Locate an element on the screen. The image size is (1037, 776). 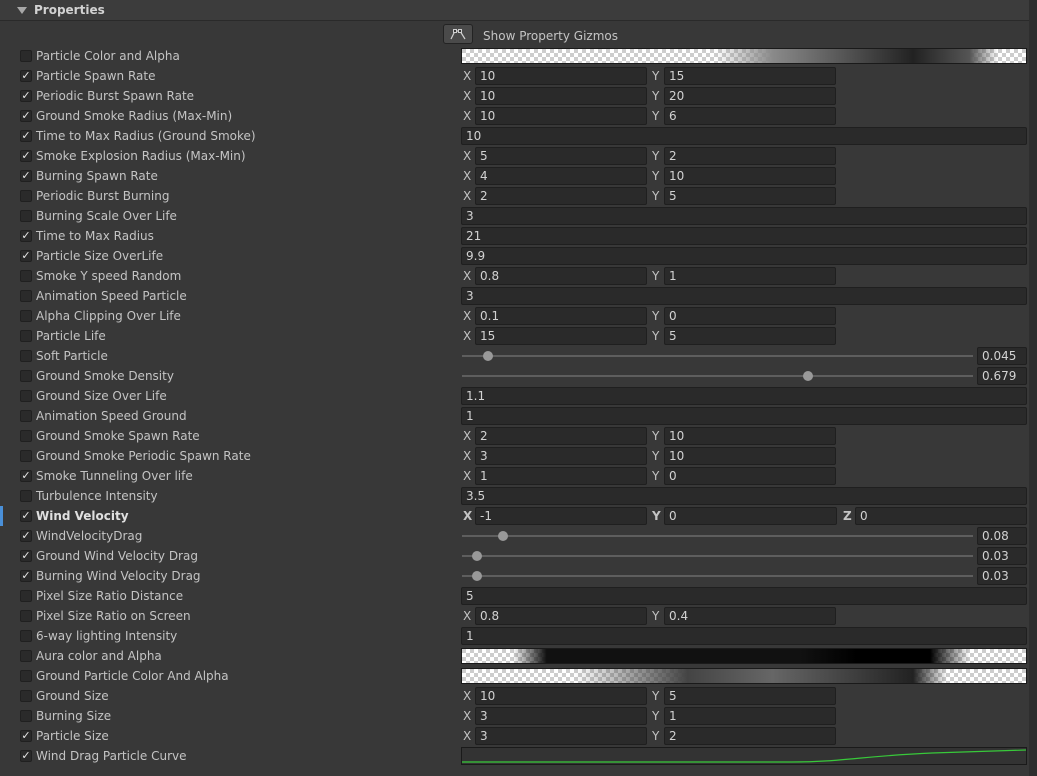
z-field: 0 is located at coordinates (941, 516).